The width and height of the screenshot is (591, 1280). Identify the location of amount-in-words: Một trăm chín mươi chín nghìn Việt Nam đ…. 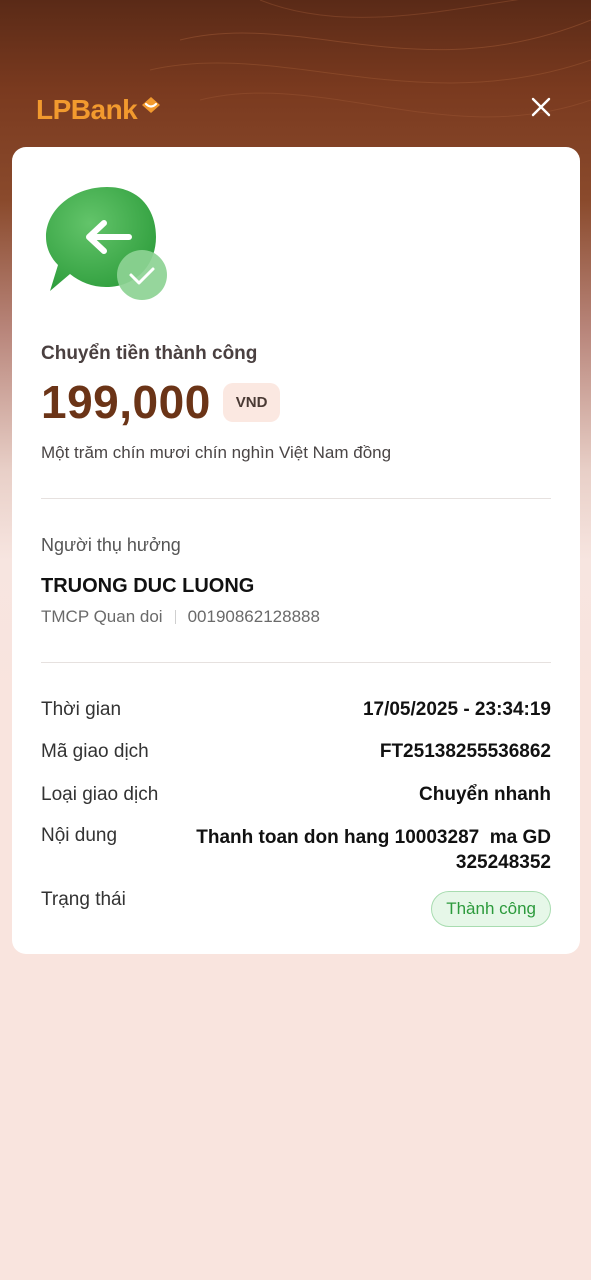
(216, 452).